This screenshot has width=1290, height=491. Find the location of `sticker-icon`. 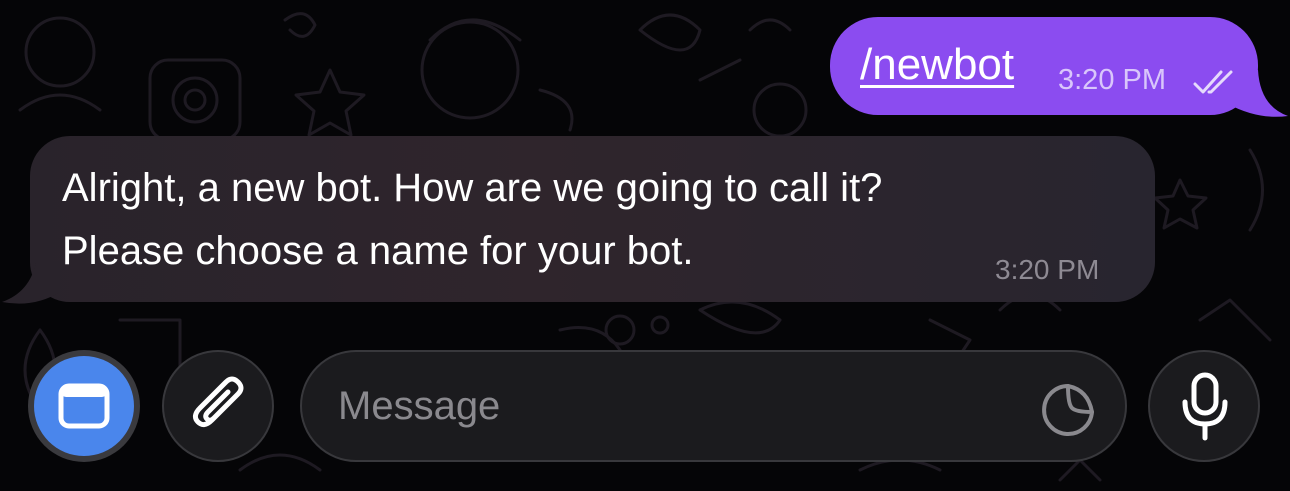

sticker-icon is located at coordinates (1068, 410).